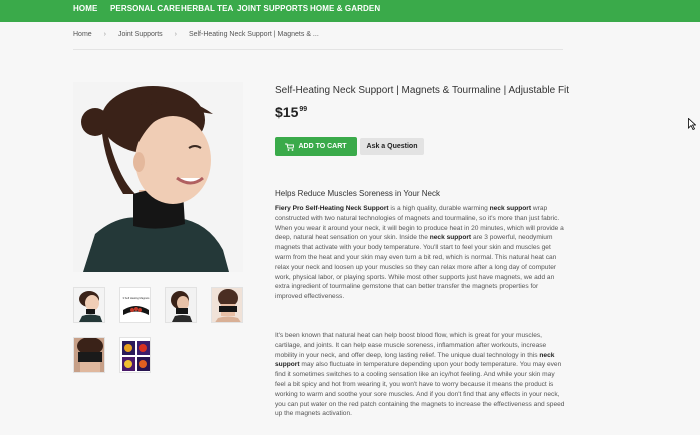 This screenshot has width=700, height=435. What do you see at coordinates (272, 8) in the screenshot?
I see `nav-joint-supports: JOINT SUPPORTS` at bounding box center [272, 8].